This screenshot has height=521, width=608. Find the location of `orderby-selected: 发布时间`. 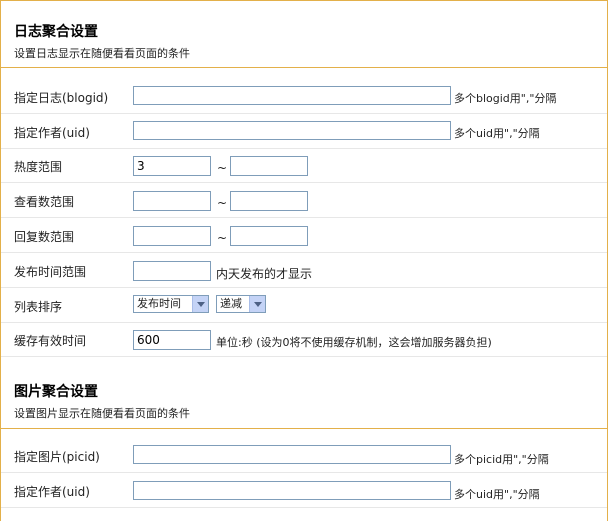

orderby-selected: 发布时间 is located at coordinates (159, 303).